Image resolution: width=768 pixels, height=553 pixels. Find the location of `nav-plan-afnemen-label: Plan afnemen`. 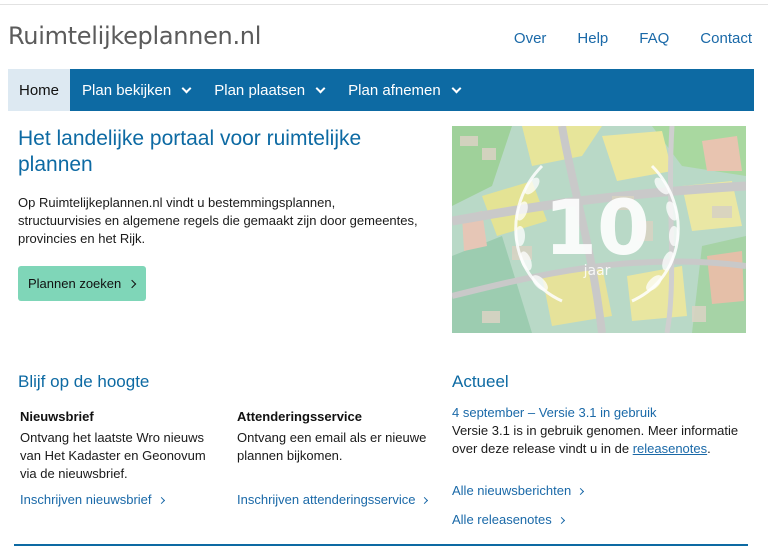

nav-plan-afnemen-label: Plan afnemen is located at coordinates (394, 90).